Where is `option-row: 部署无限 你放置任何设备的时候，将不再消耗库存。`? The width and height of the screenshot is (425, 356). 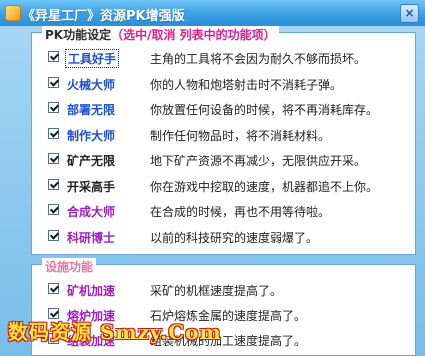 option-row: 部署无限 你放置任何设备的时候，将不再消耗库存。 is located at coordinates (223, 109).